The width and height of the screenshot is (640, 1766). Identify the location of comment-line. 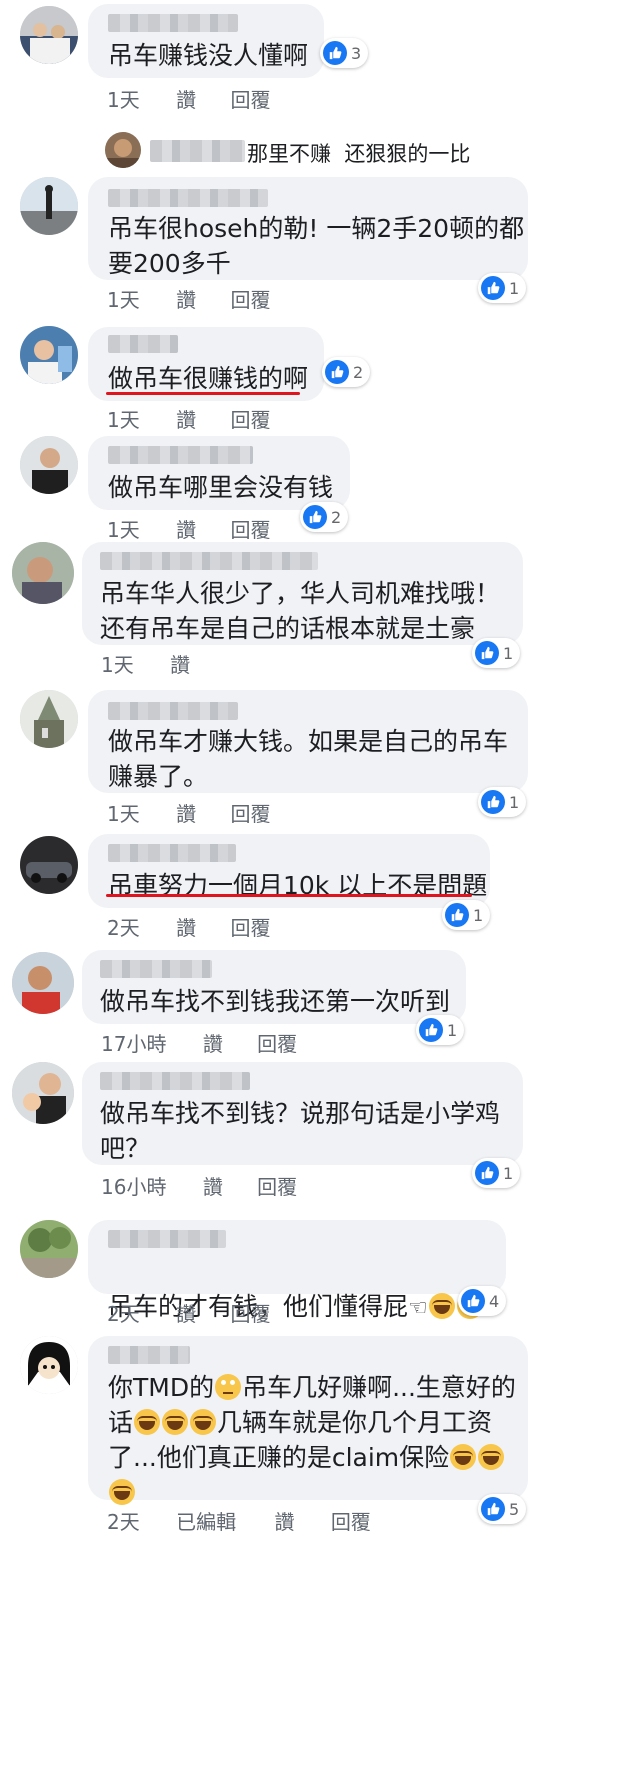
(313, 1492).